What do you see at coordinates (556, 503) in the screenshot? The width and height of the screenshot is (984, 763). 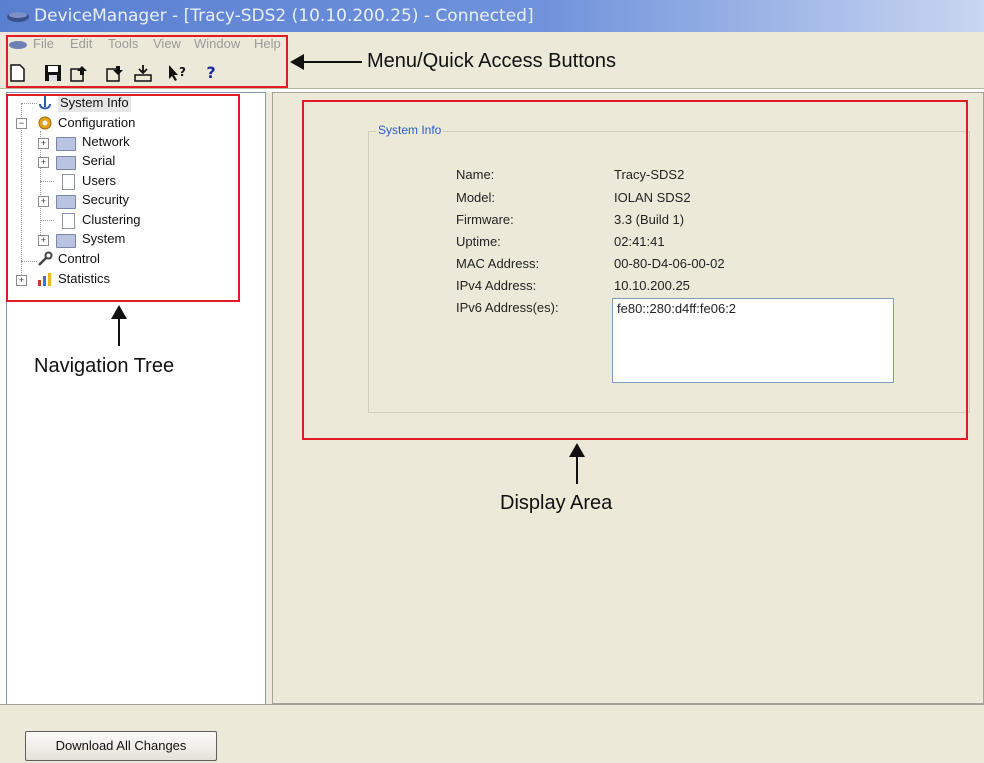 I see `annotation-display-area: Display Area` at bounding box center [556, 503].